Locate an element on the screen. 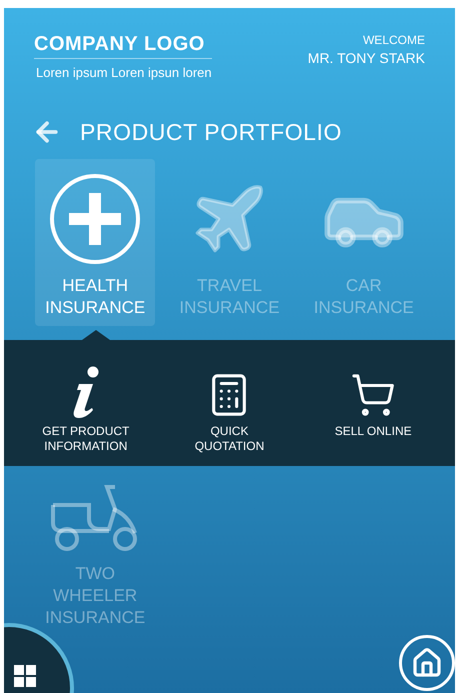 The image size is (459, 693). product-label: CAR INSURANCE is located at coordinates (363, 297).